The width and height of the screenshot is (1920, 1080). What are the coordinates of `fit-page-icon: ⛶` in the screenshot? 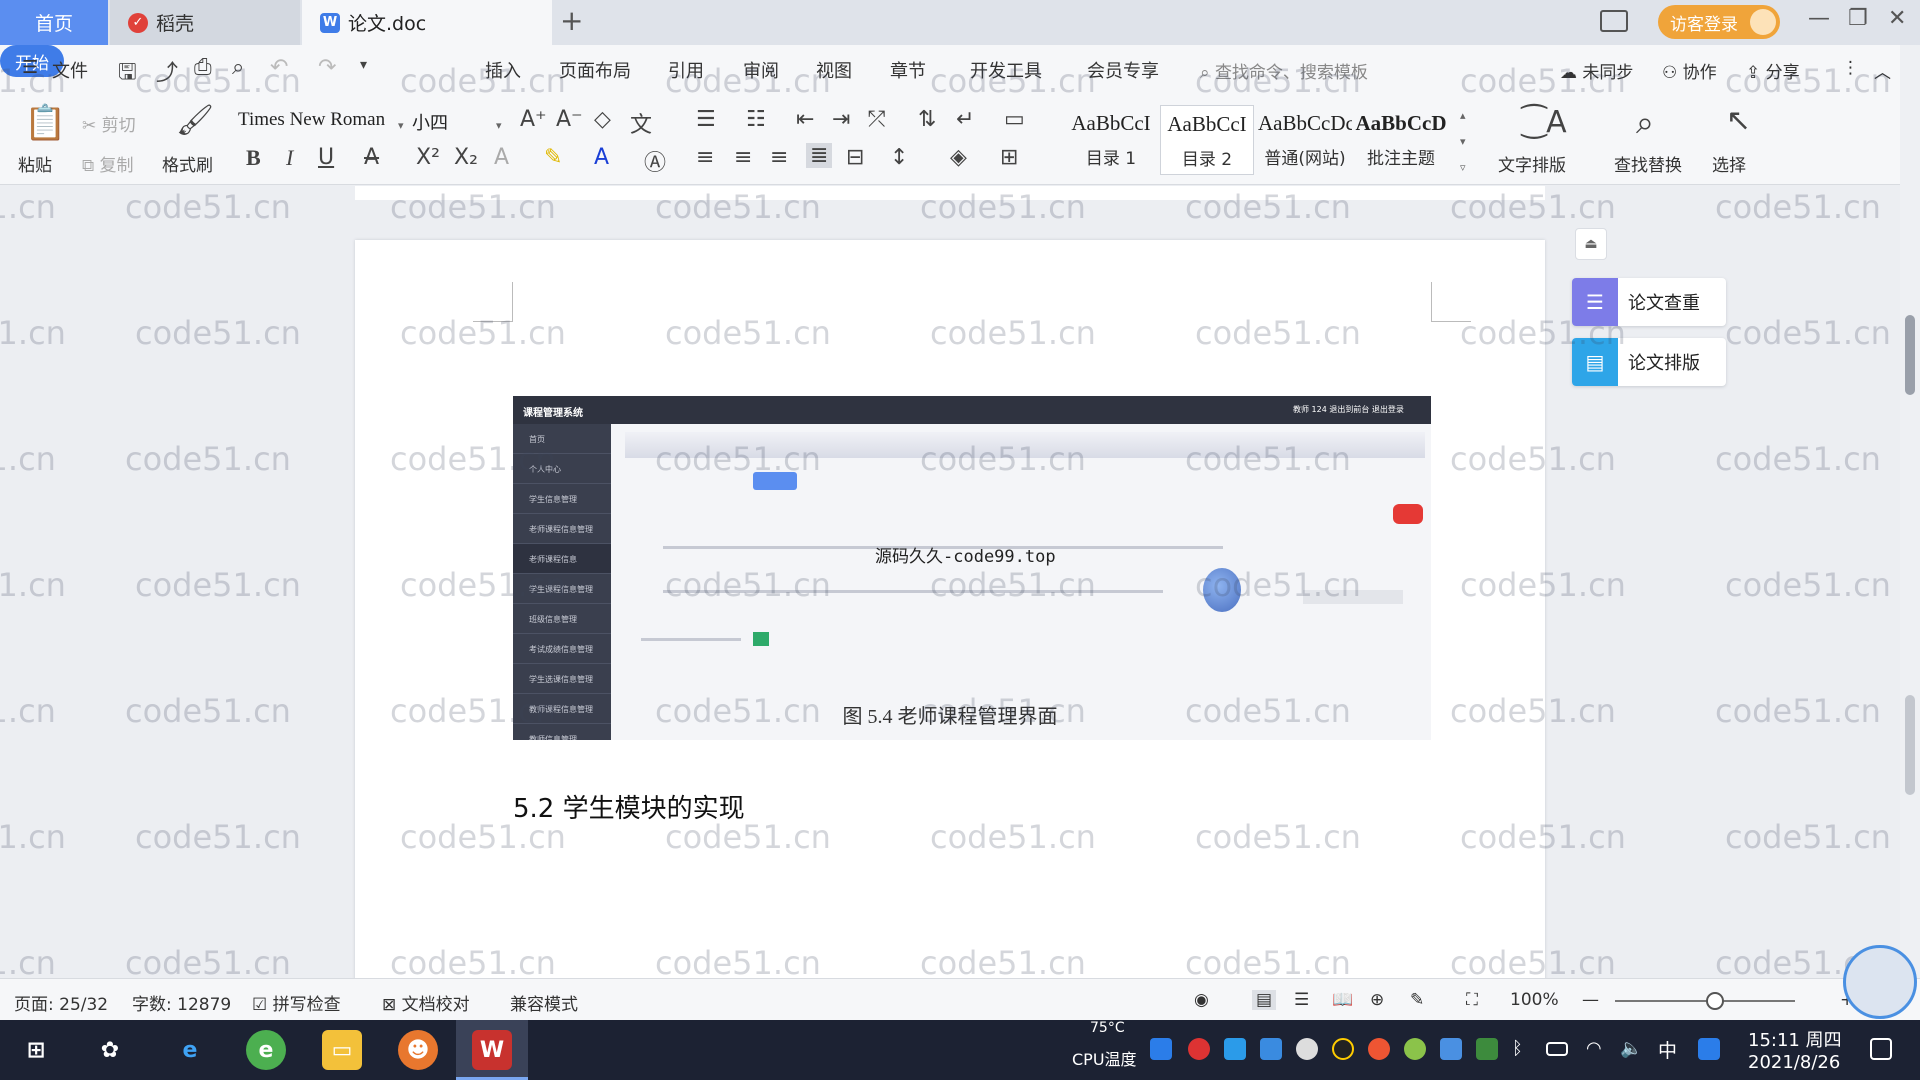 It's located at (1472, 1000).